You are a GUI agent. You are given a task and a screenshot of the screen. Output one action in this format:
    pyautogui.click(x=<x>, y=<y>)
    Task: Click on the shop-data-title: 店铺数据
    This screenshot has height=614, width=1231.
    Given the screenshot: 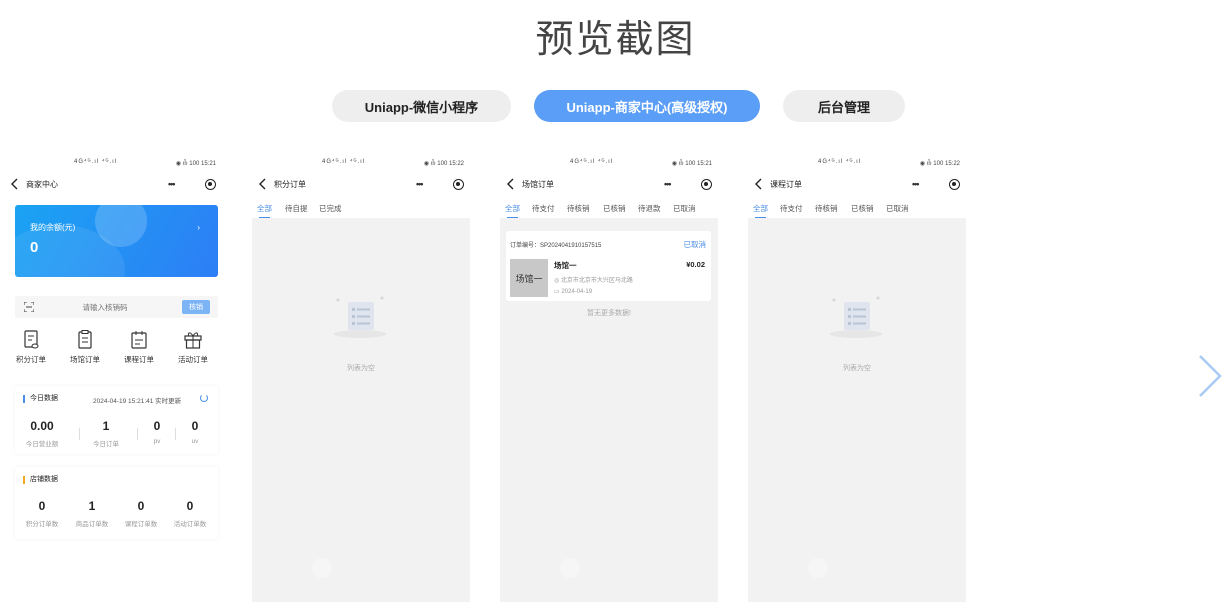 What is the action you would take?
    pyautogui.click(x=40, y=480)
    